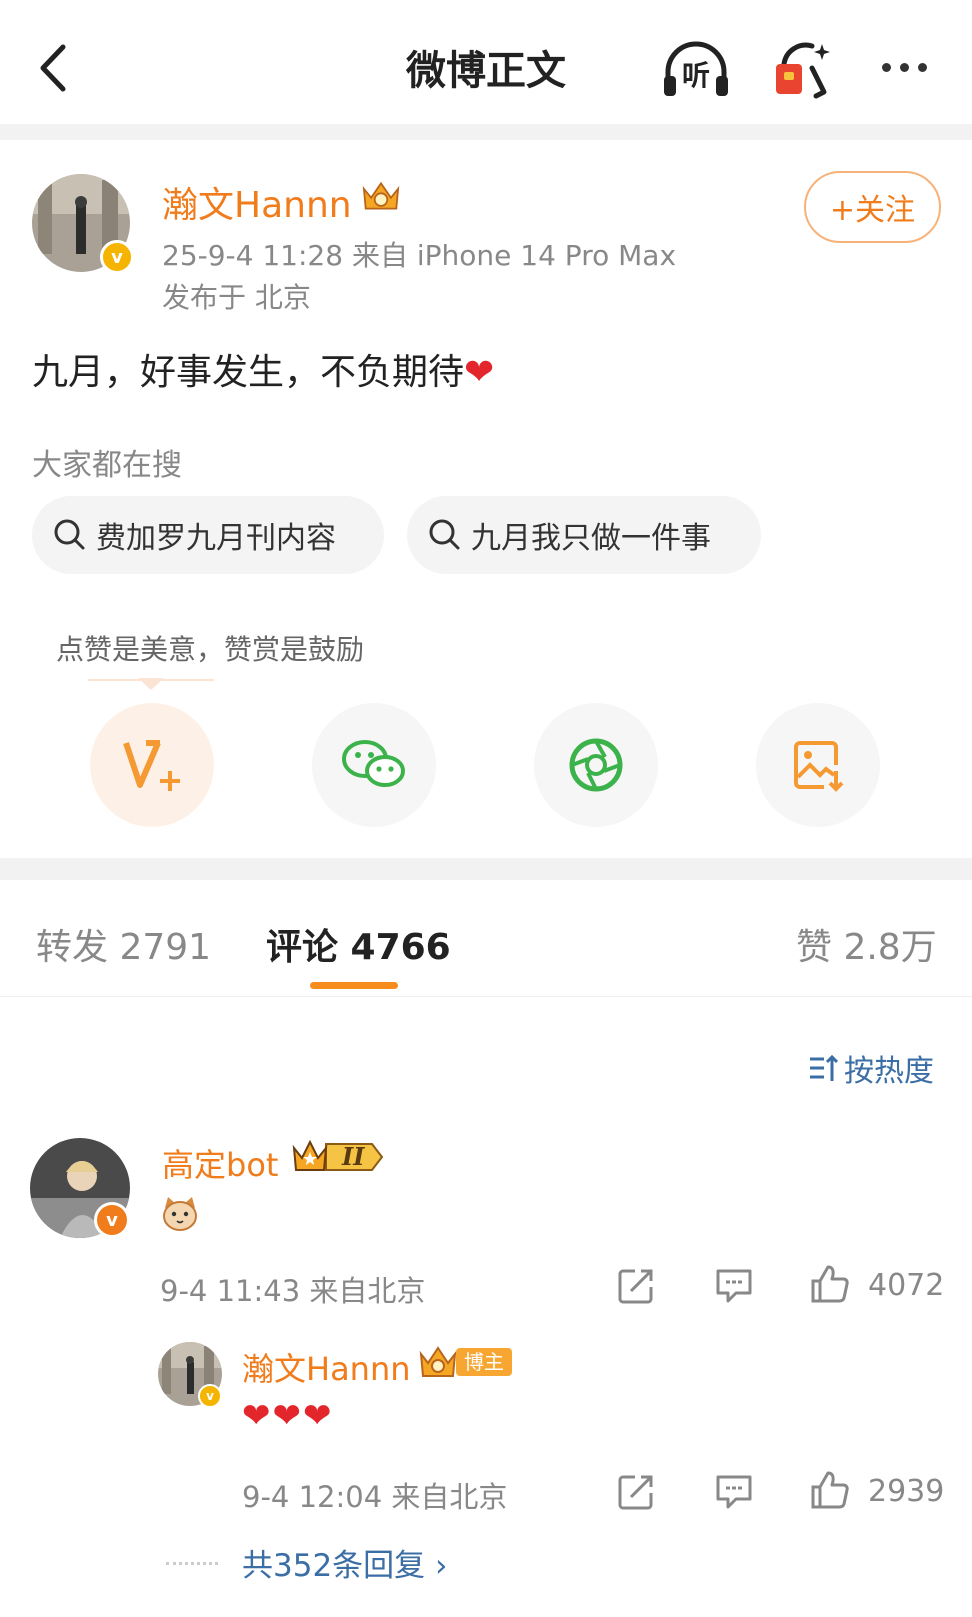  What do you see at coordinates (151, 684) in the screenshot?
I see `tip-arrow` at bounding box center [151, 684].